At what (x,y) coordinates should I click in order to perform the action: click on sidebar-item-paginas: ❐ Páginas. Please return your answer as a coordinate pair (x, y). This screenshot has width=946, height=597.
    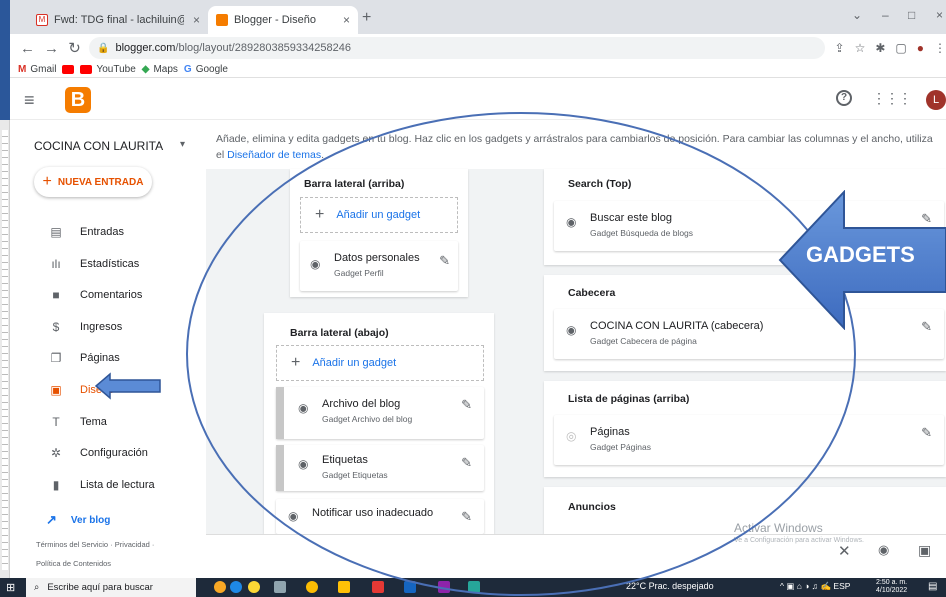
    Looking at the image, I should click on (108, 358).